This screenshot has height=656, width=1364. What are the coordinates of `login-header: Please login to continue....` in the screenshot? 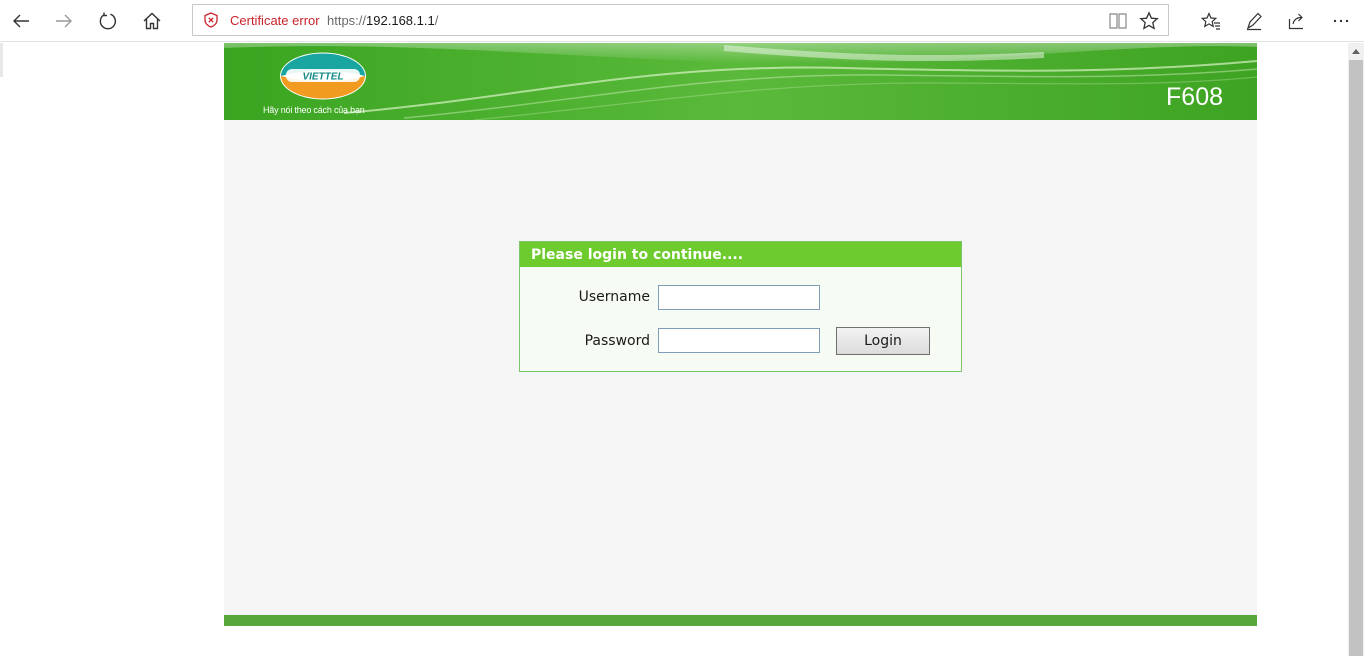 It's located at (740, 254).